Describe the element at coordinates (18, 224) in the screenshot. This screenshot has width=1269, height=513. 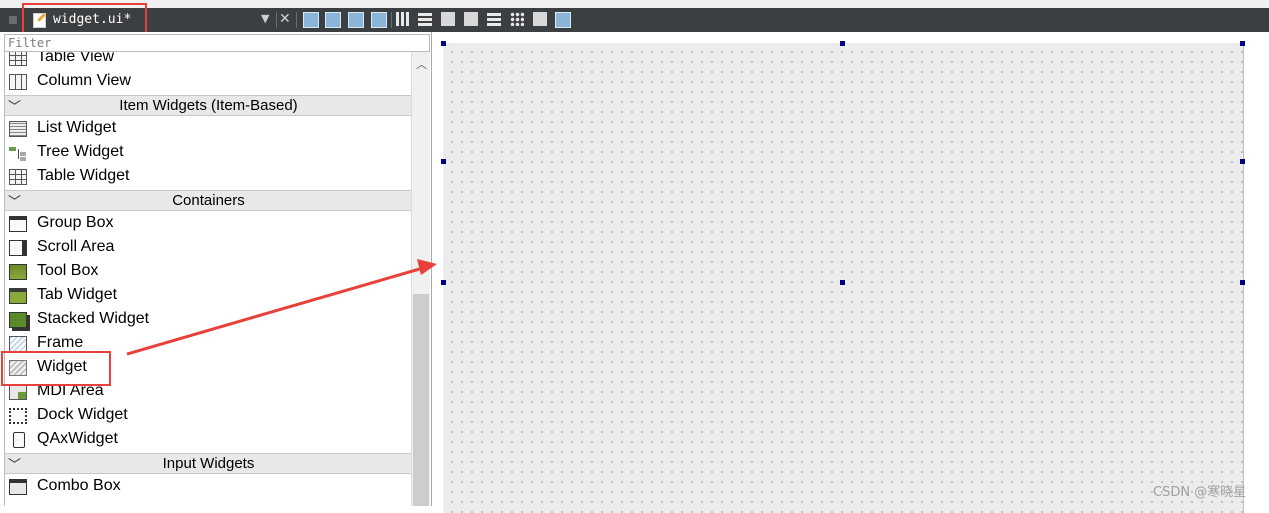
I see `group-box-icon` at that location.